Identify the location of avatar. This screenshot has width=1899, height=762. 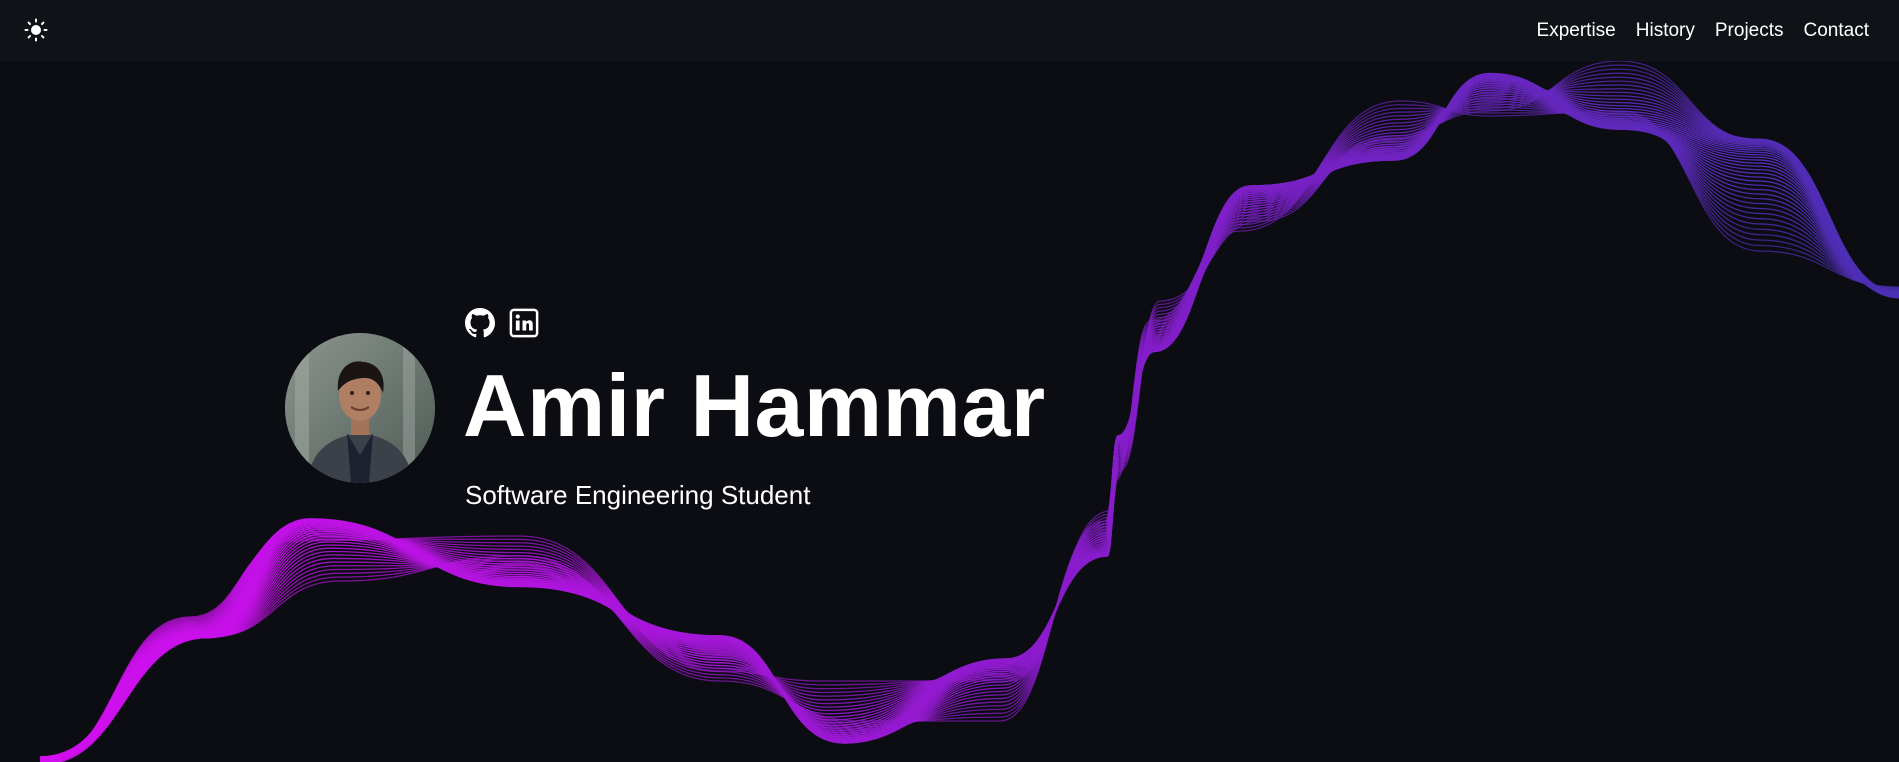
(360, 408).